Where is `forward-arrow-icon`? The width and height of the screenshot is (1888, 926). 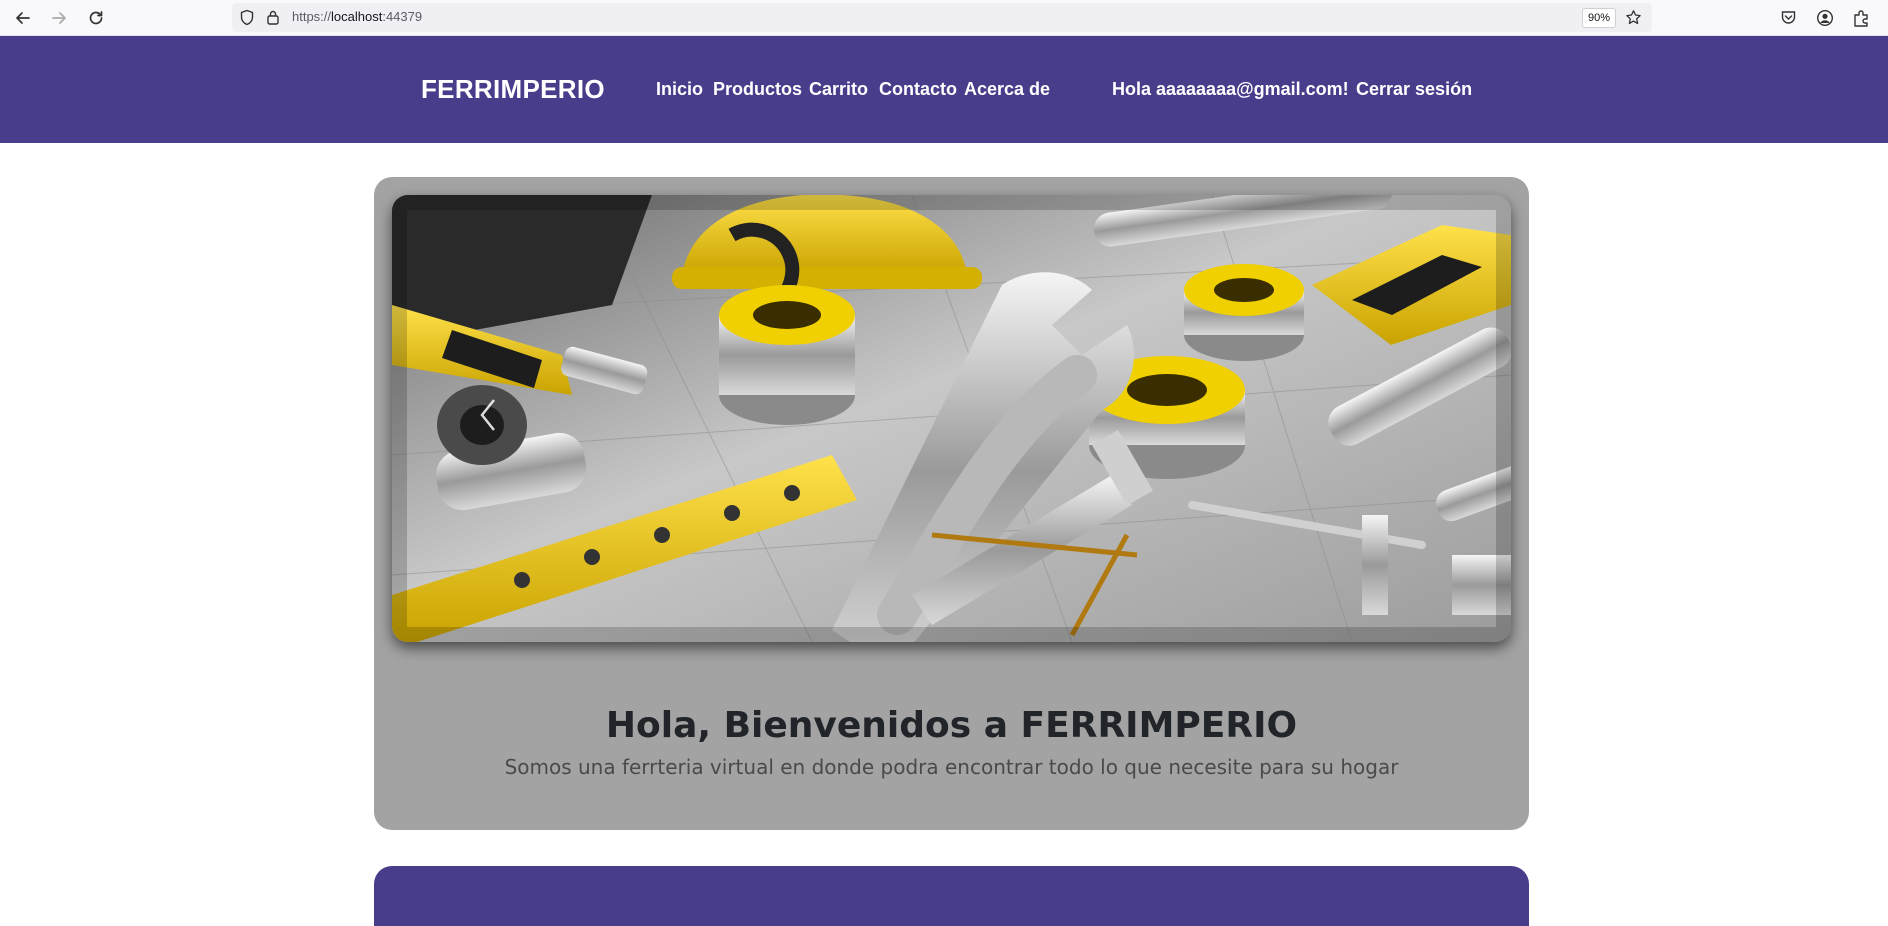 forward-arrow-icon is located at coordinates (59, 18).